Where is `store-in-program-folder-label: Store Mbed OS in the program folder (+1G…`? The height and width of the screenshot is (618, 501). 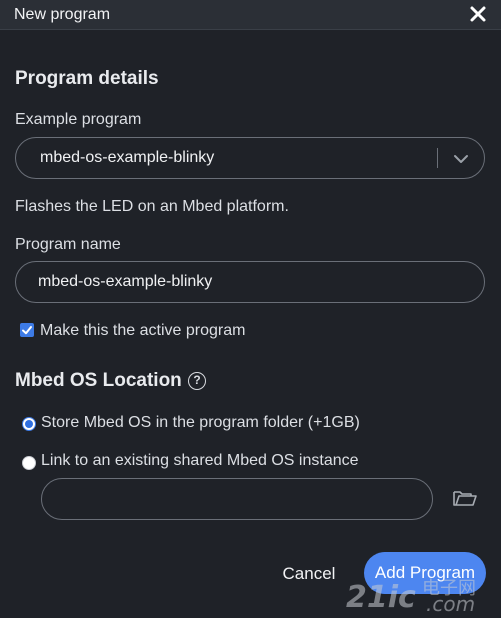
store-in-program-folder-label: Store Mbed OS in the program folder (+1G… is located at coordinates (200, 422).